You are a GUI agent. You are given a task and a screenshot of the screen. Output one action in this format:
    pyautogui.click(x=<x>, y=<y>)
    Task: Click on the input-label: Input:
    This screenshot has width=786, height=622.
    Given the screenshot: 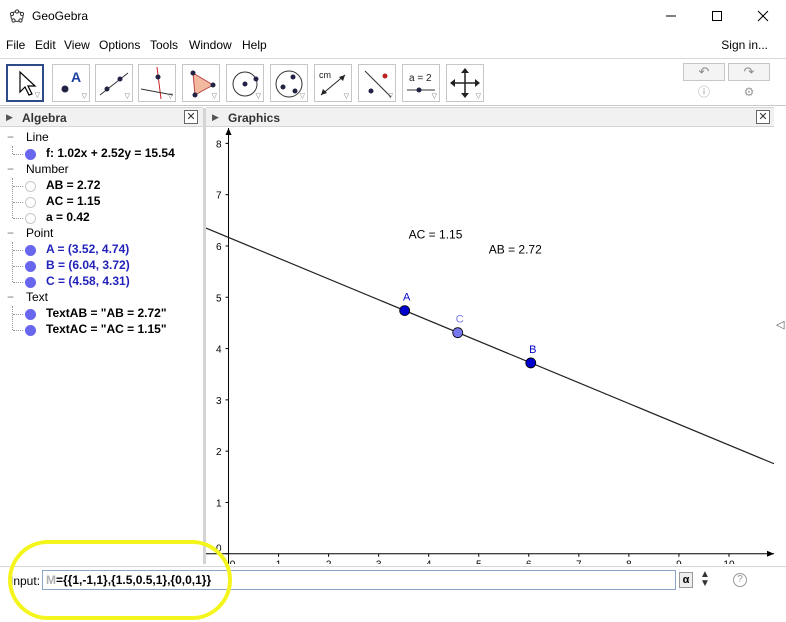 What is the action you would take?
    pyautogui.click(x=25, y=581)
    